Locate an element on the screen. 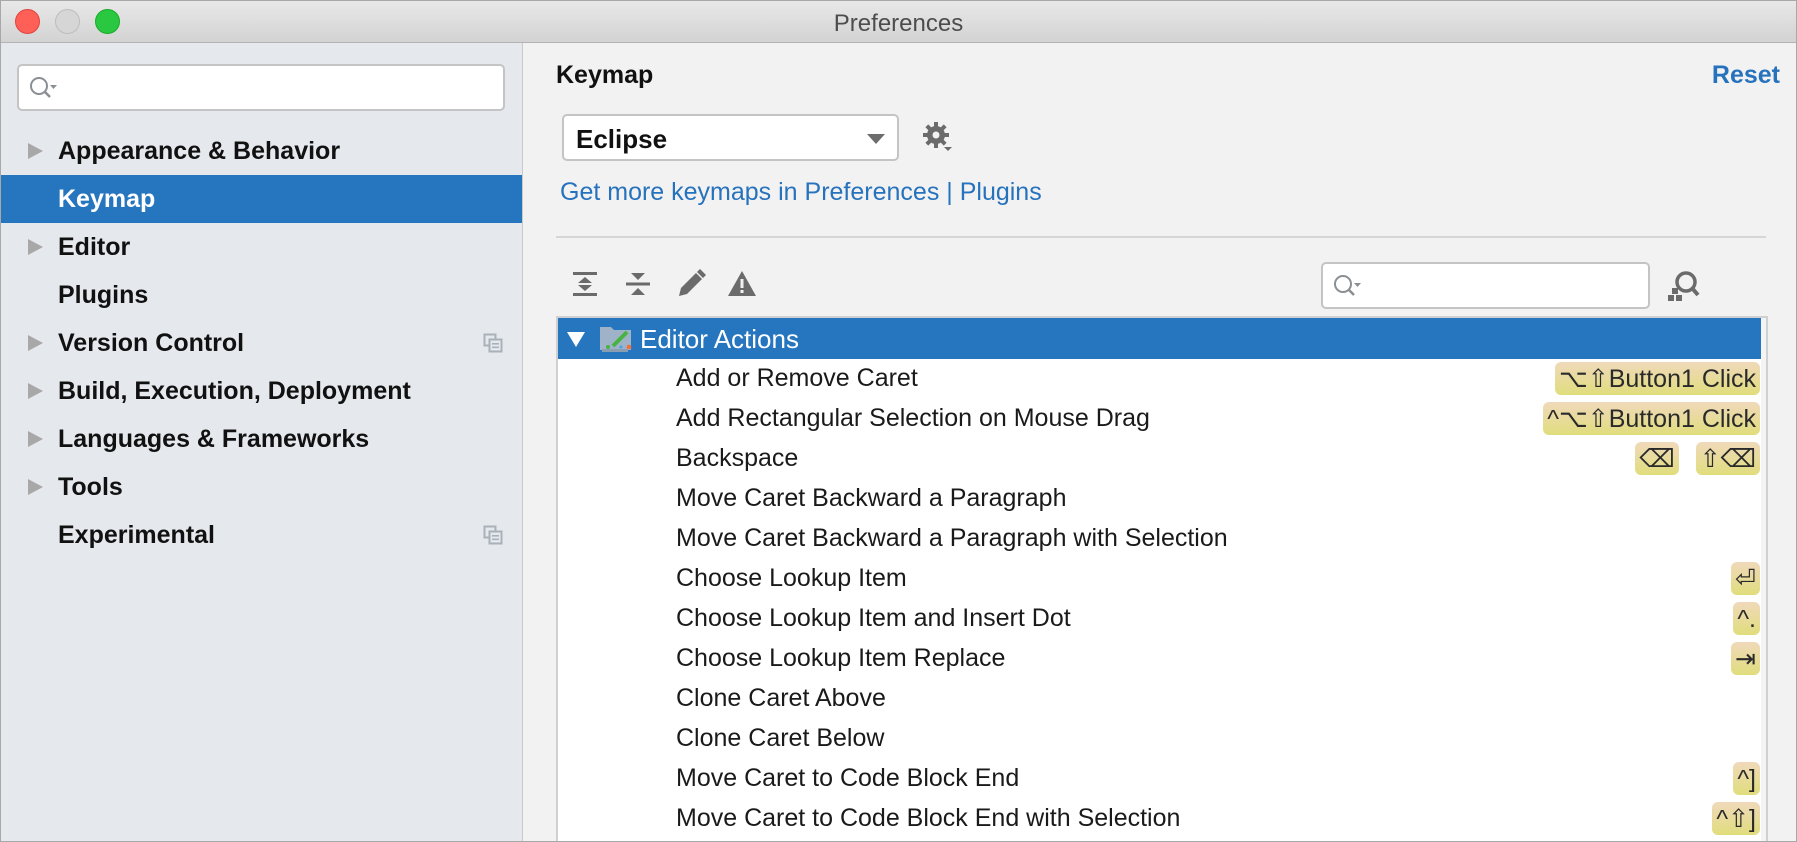 Image resolution: width=1797 pixels, height=842 pixels. action-label: Add Rectangular Selection on Mouse Drag is located at coordinates (913, 418).